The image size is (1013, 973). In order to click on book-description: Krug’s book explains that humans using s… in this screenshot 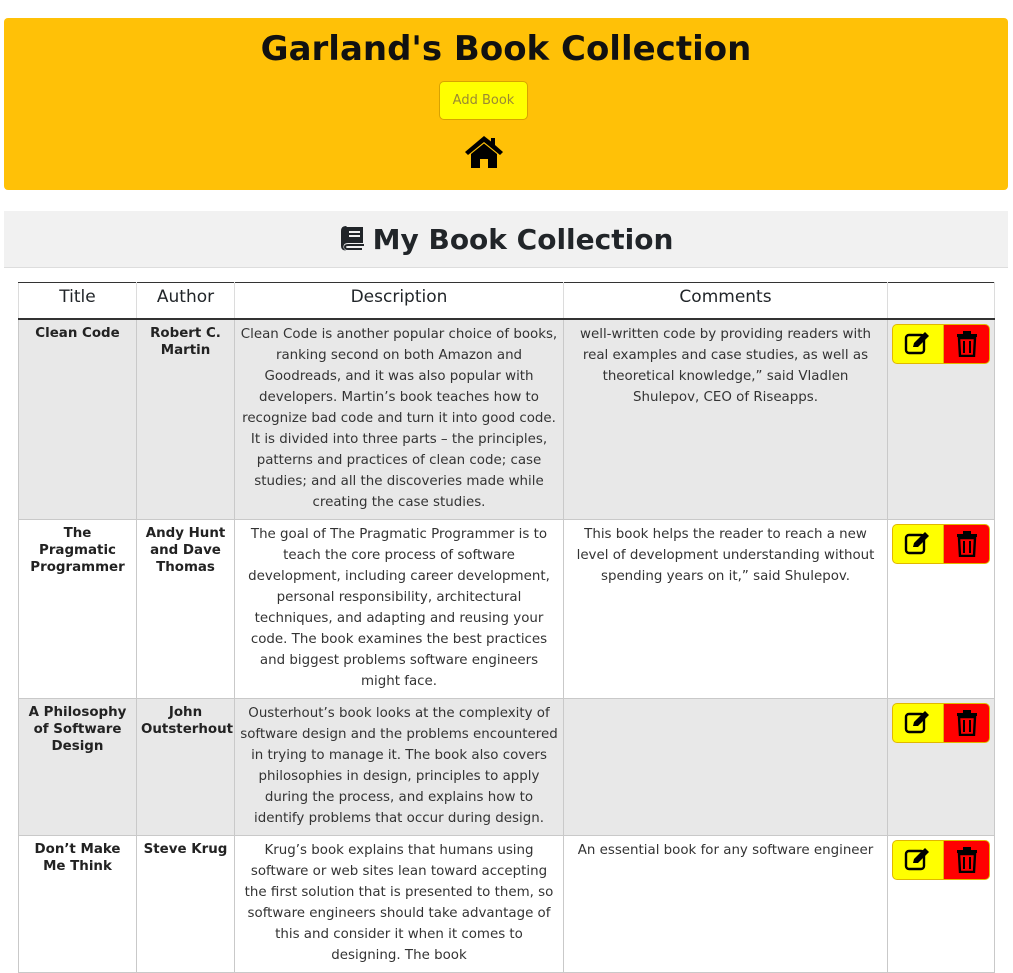, I will do `click(399, 903)`.